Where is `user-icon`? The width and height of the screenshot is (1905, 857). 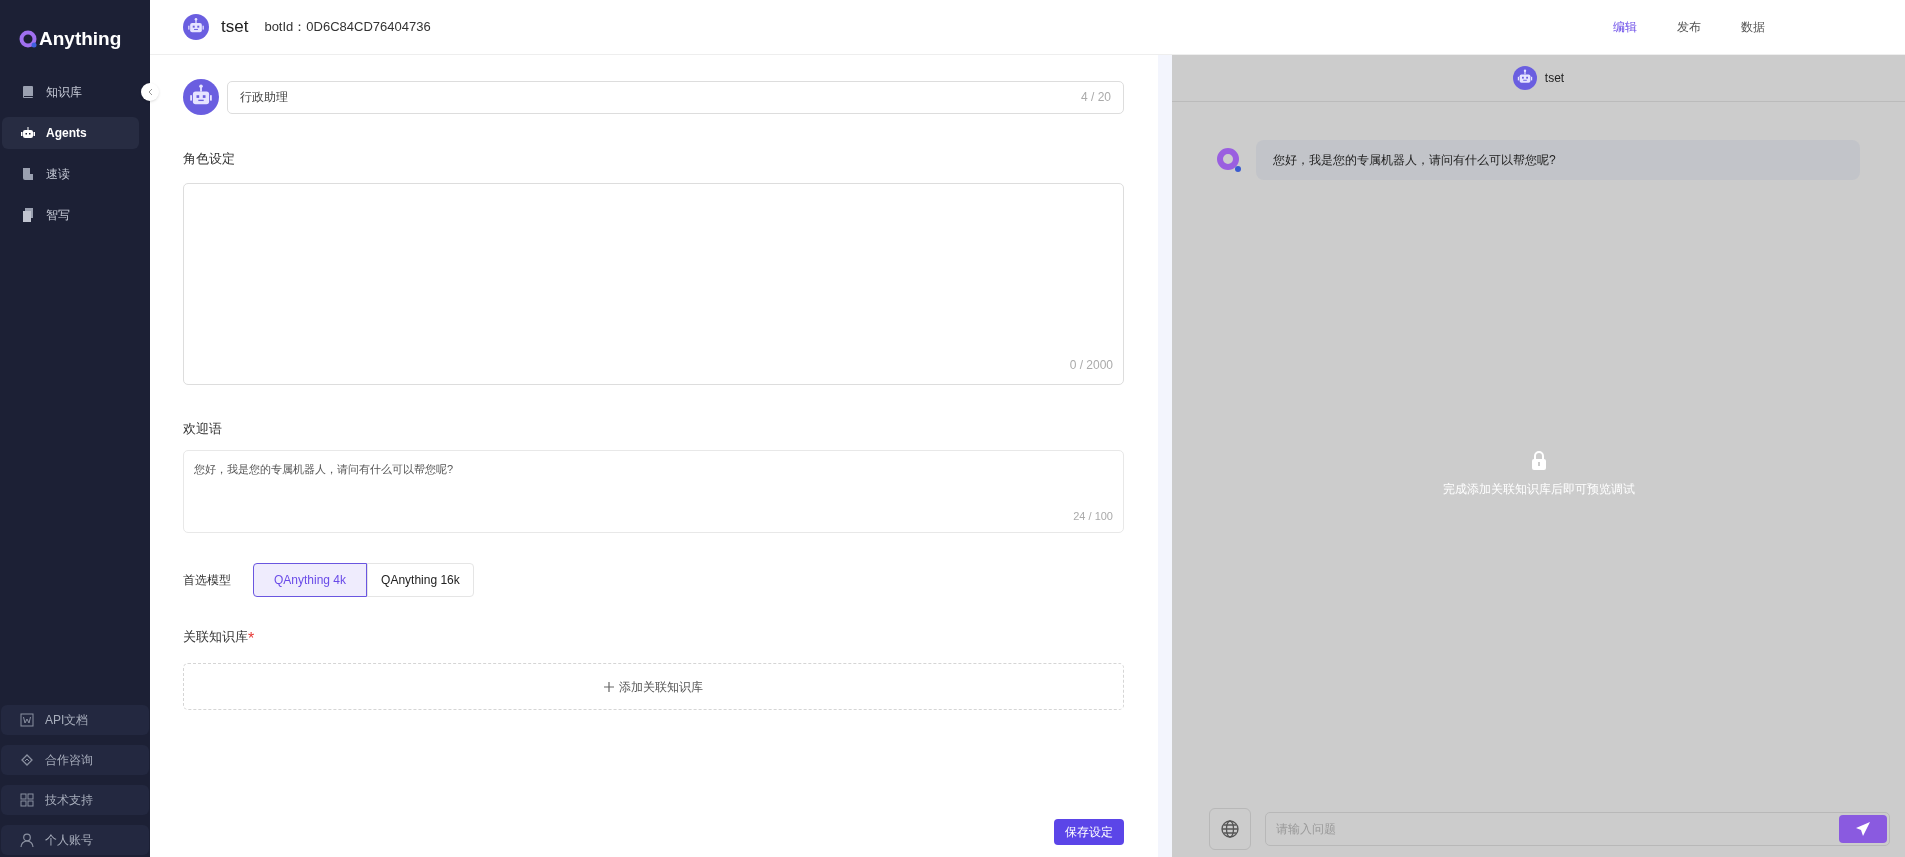 user-icon is located at coordinates (27, 840).